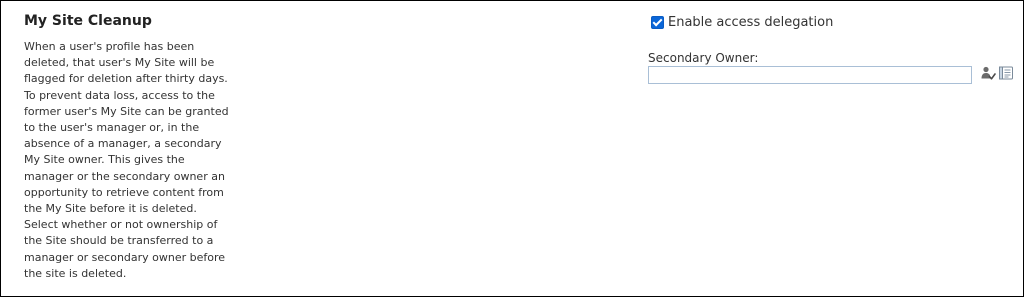 The height and width of the screenshot is (297, 1024). Describe the element at coordinates (703, 58) in the screenshot. I see `secondary-owner-label: Secondary Owner:` at that location.